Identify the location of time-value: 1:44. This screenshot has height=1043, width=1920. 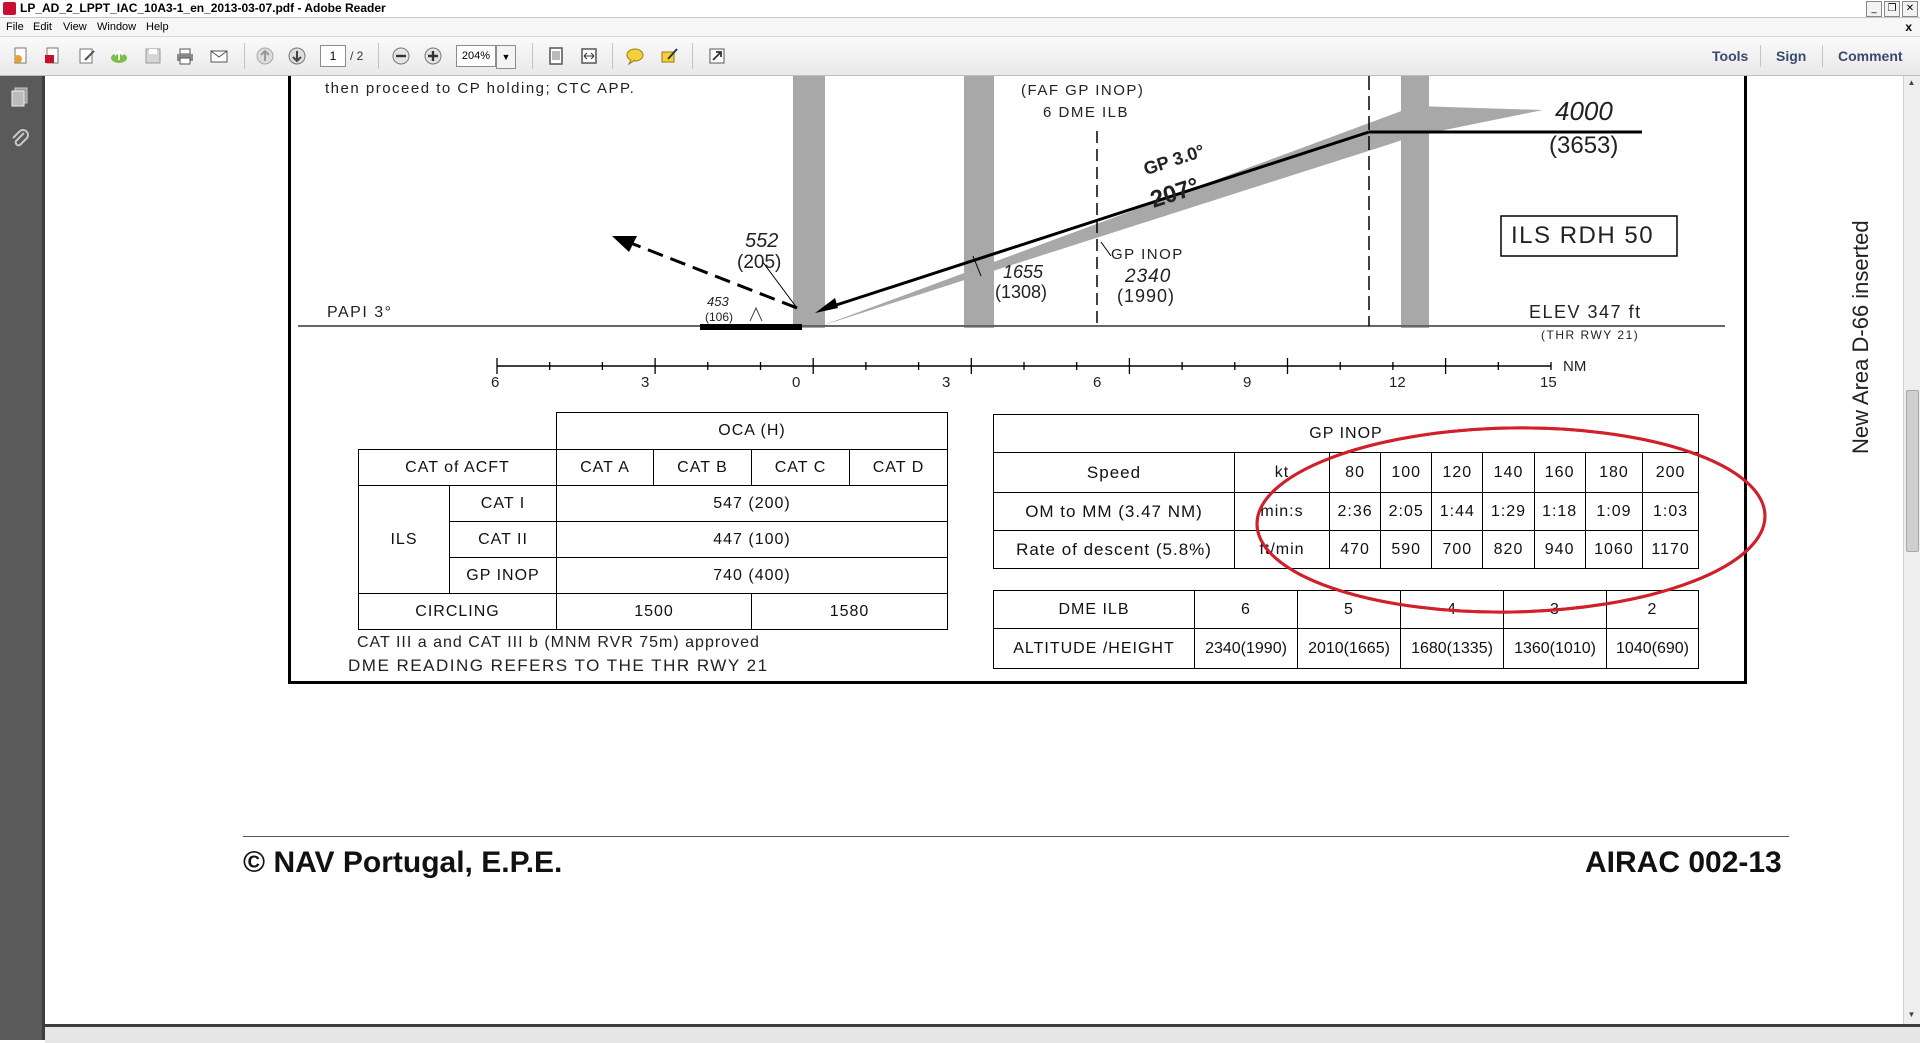
(1457, 511).